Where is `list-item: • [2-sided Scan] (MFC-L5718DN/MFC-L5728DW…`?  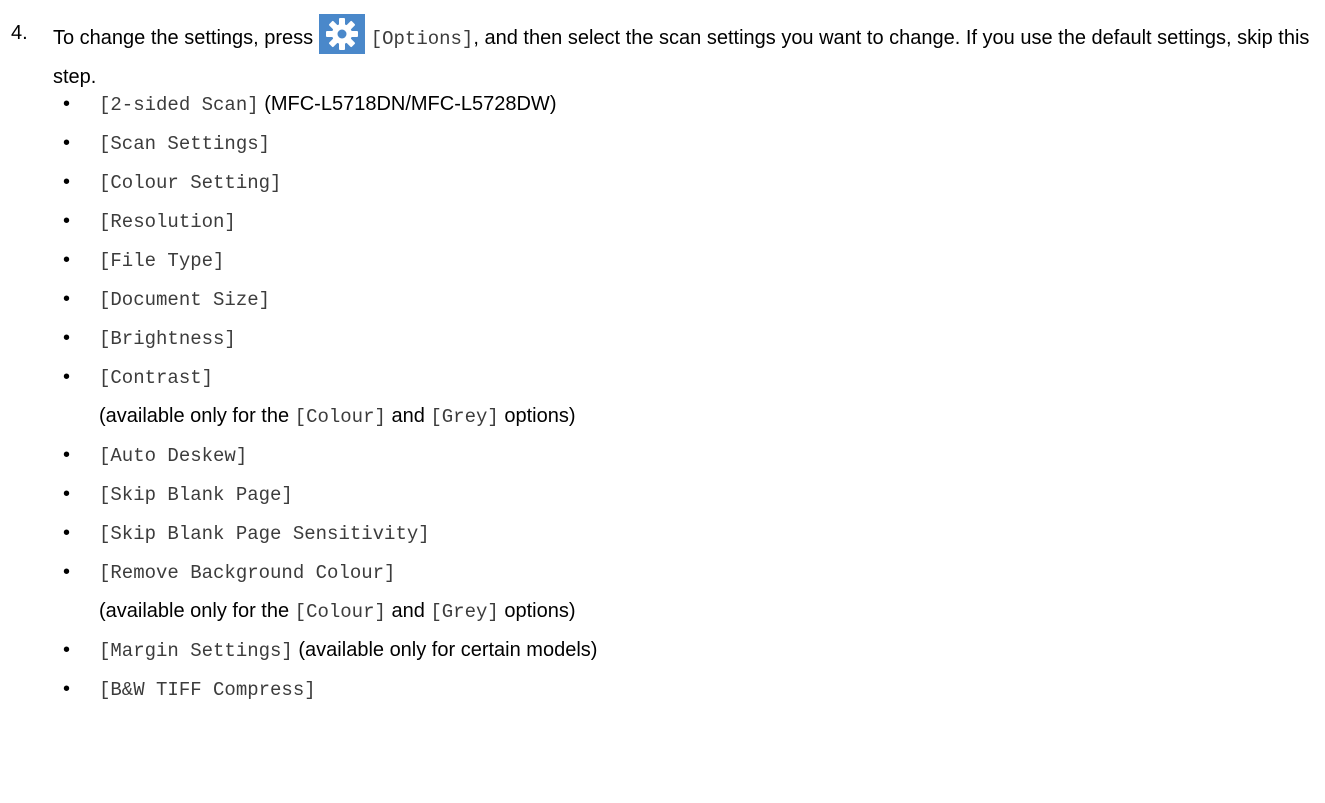
list-item: • [2-sided Scan] (MFC-L5718DN/MFC-L5728DW… is located at coordinates (662, 105).